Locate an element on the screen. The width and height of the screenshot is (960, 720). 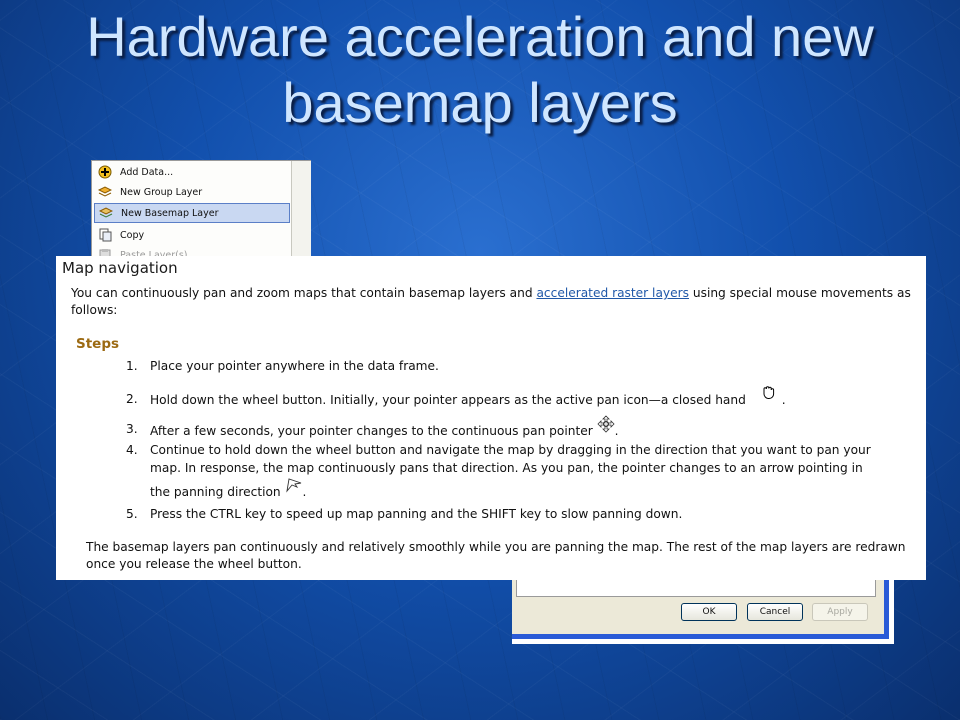
slide-title-line-1: Hardware acceleration and new is located at coordinates (480, 36).